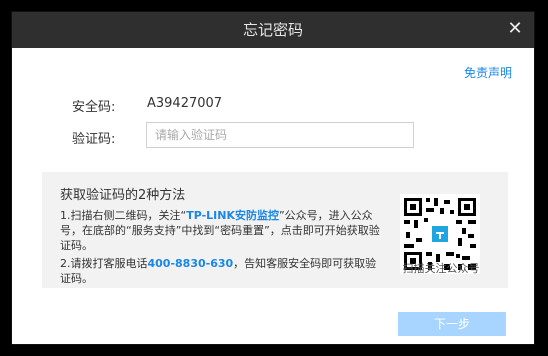 This screenshot has height=356, width=548. What do you see at coordinates (452, 324) in the screenshot?
I see `next-button: 下一步` at bounding box center [452, 324].